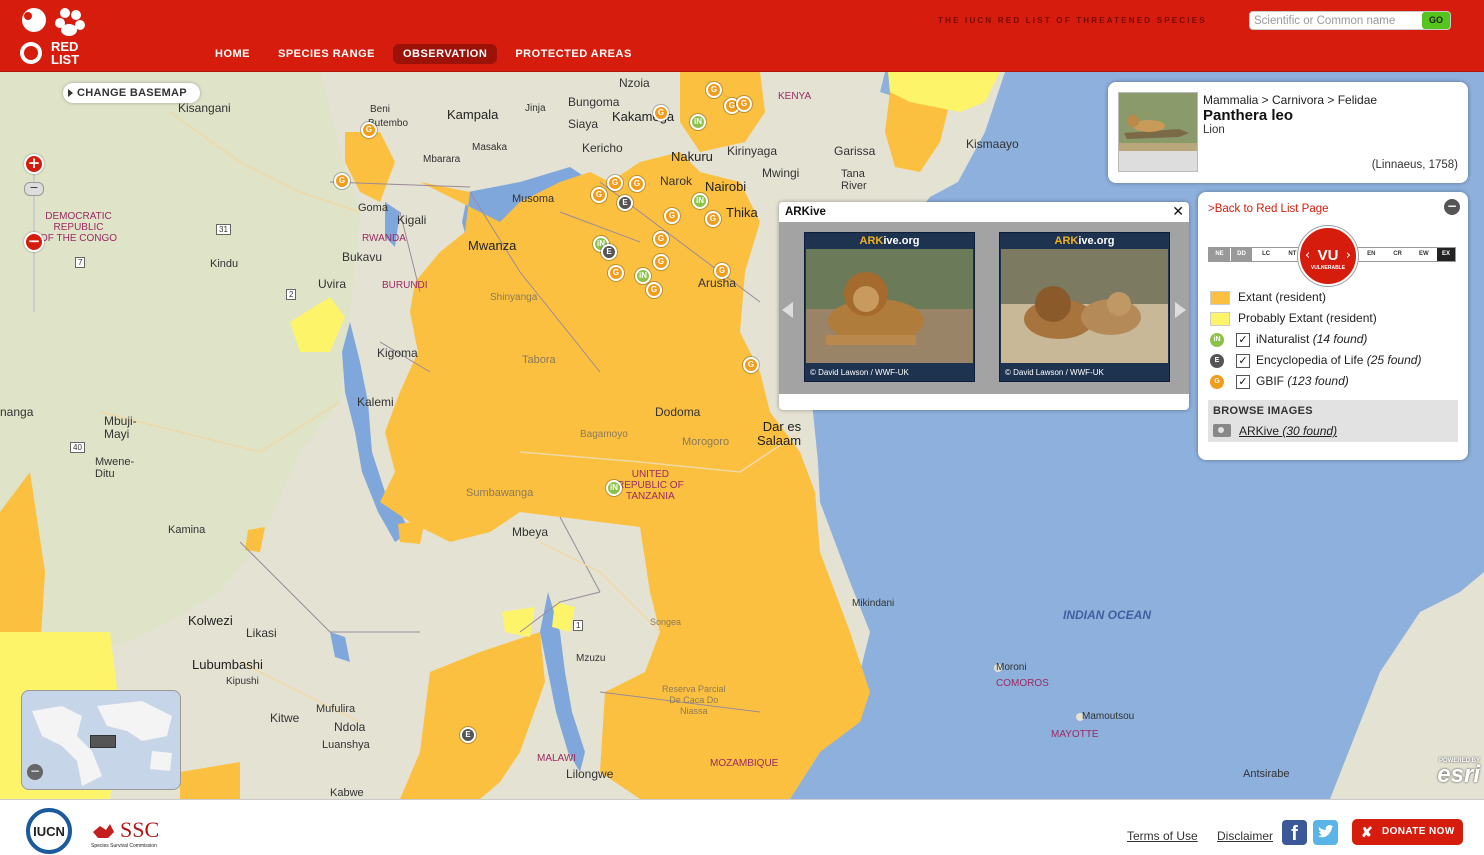 The width and height of the screenshot is (1484, 855). What do you see at coordinates (261, 633) in the screenshot?
I see `map-label-likasi: Likasi` at bounding box center [261, 633].